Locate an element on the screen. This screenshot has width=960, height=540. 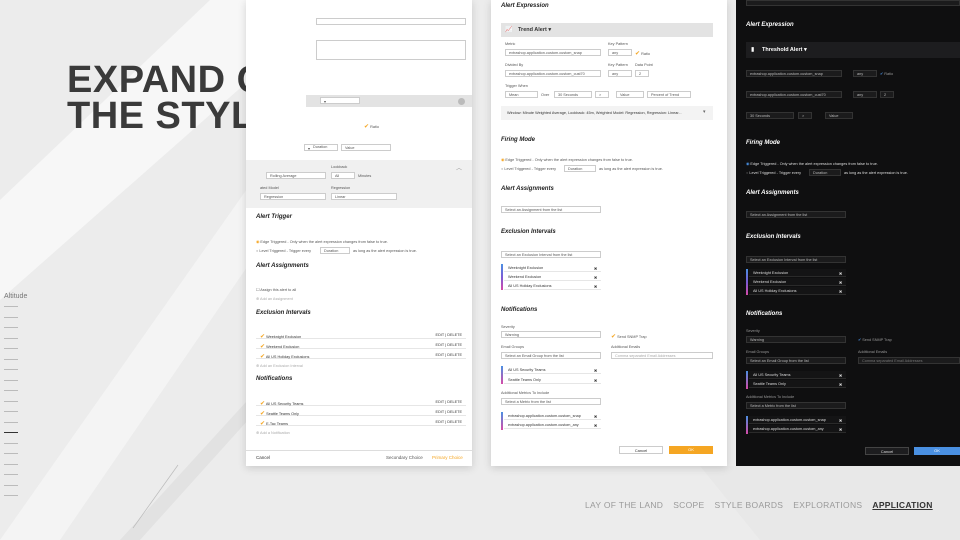
description-textarea is located at coordinates (391, 50).